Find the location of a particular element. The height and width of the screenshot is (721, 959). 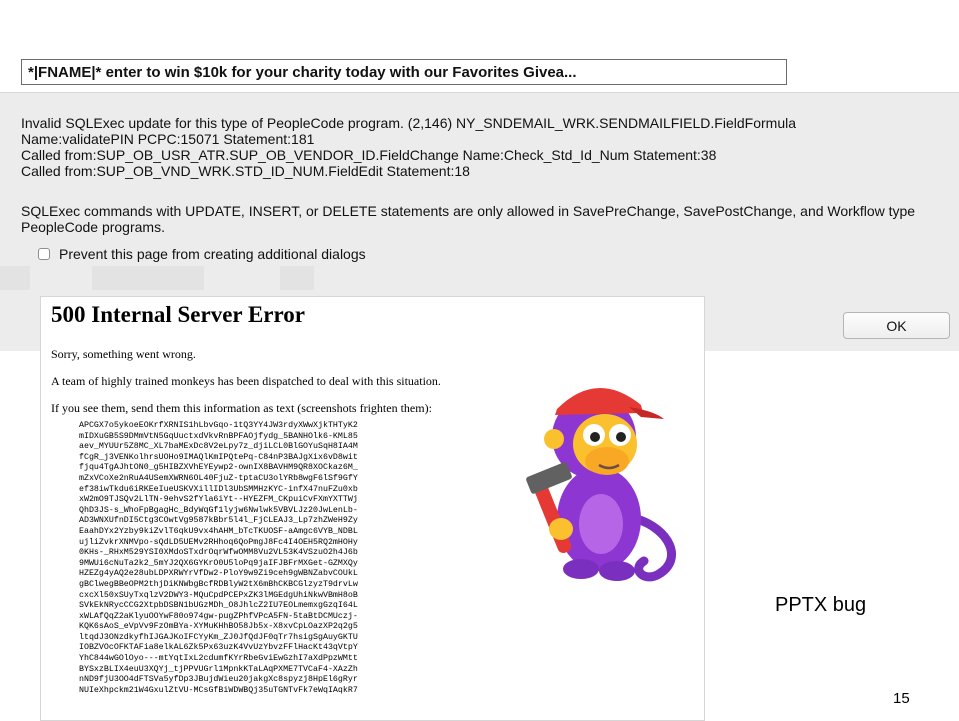

slide-page-number: 15 is located at coordinates (901, 698).